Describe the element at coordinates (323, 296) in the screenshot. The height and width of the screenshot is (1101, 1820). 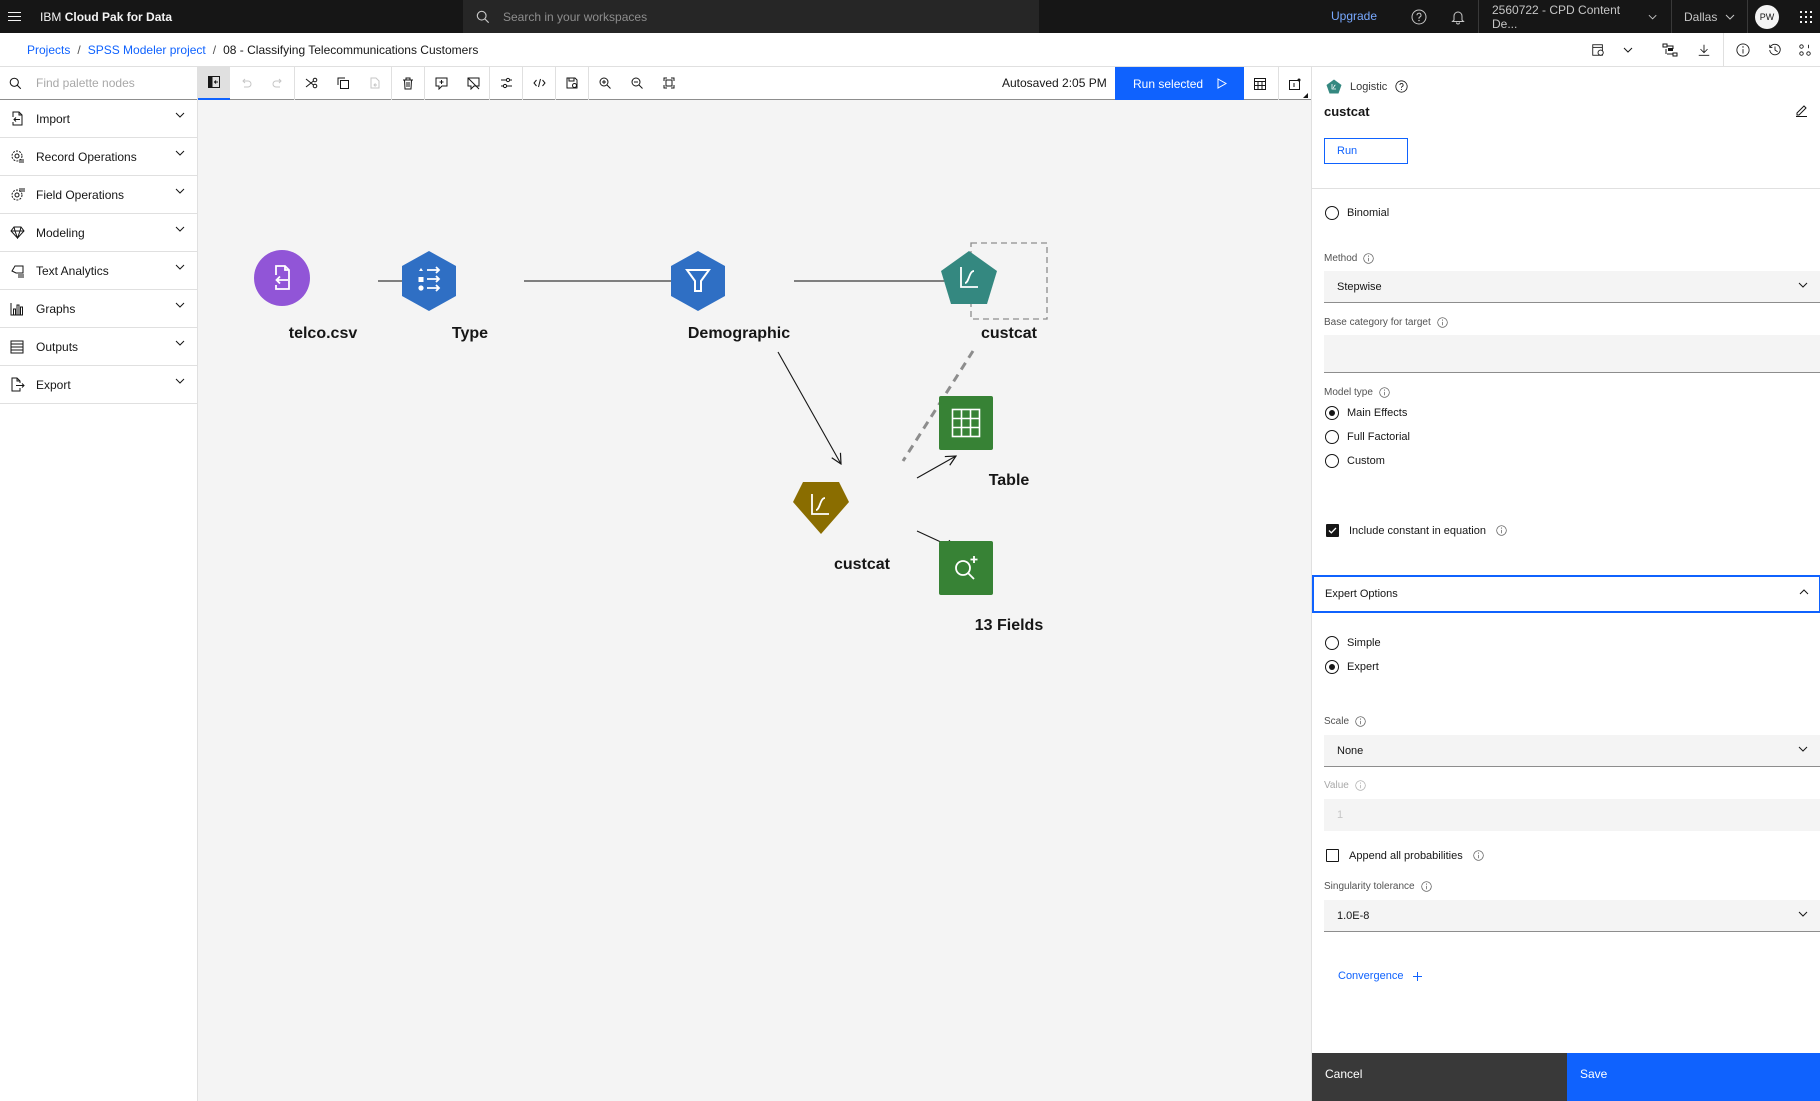
I see `node-telco-csv: telco.csv` at that location.